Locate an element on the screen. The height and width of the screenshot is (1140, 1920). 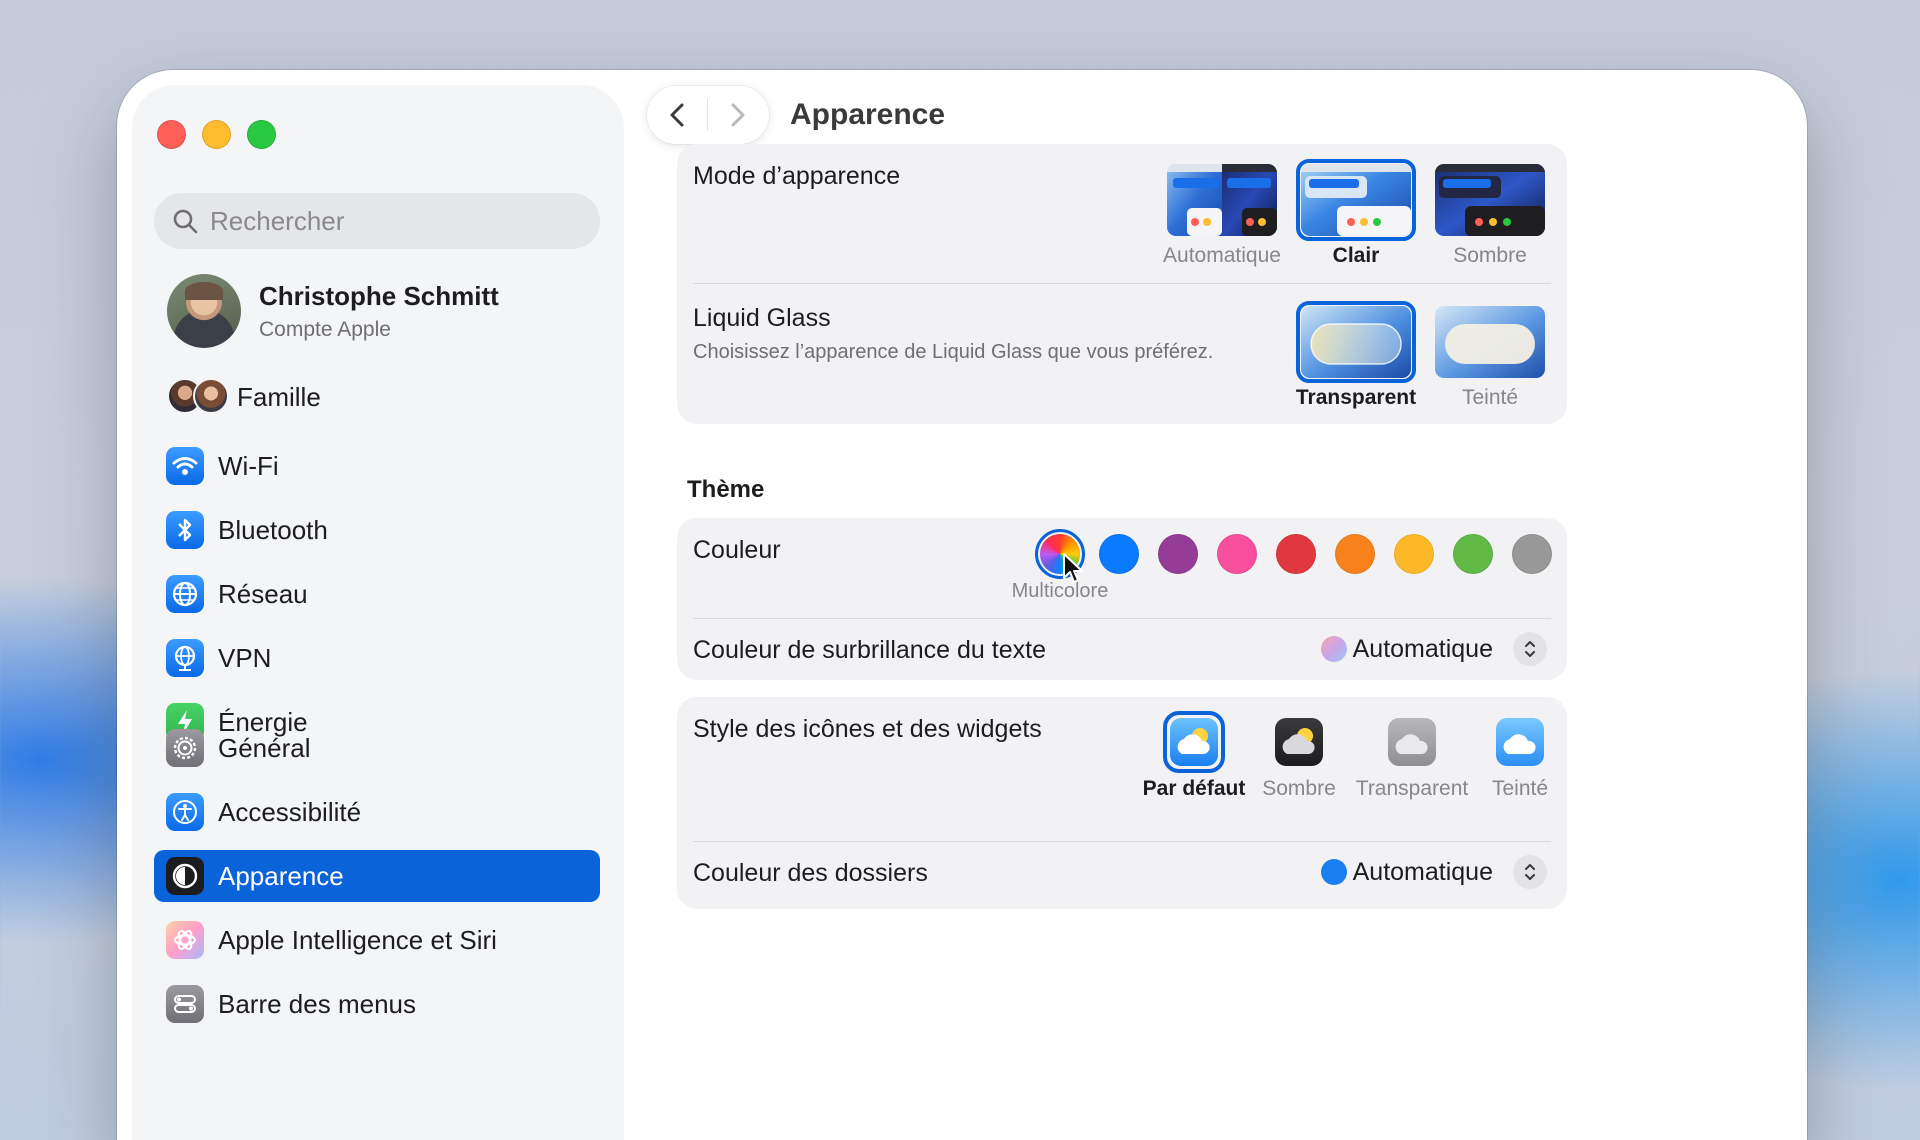
color-yellow-swatch is located at coordinates (1414, 554).